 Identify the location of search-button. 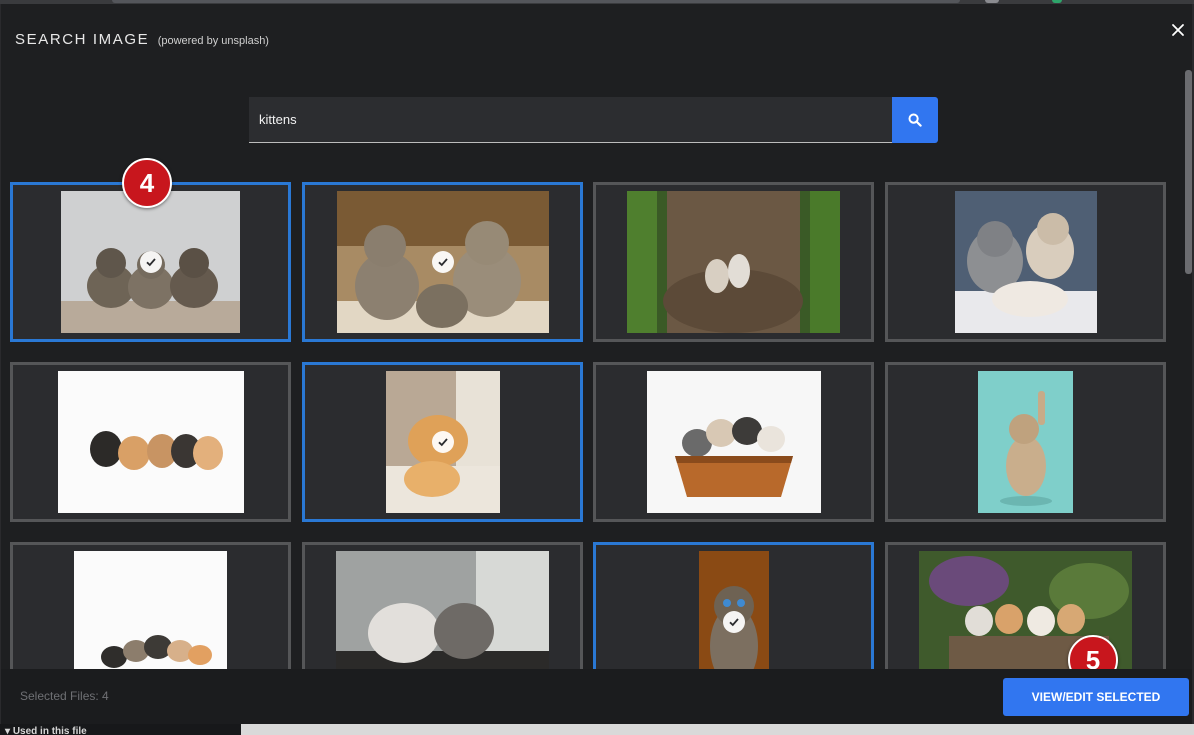
(915, 120).